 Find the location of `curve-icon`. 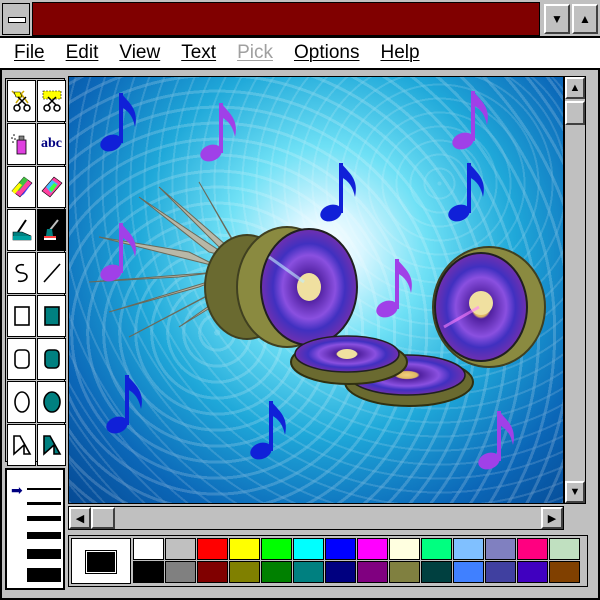

curve-icon is located at coordinates (21, 273).